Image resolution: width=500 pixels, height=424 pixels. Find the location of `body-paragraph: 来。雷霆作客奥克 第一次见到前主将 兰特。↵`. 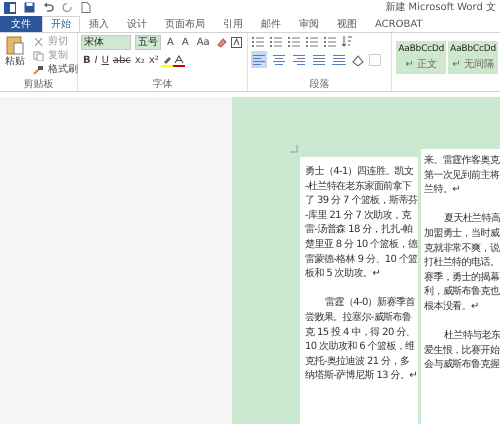

body-paragraph: 来。雷霆作客奥克 第一次见到前主将 兰特。↵ is located at coordinates (462, 176).